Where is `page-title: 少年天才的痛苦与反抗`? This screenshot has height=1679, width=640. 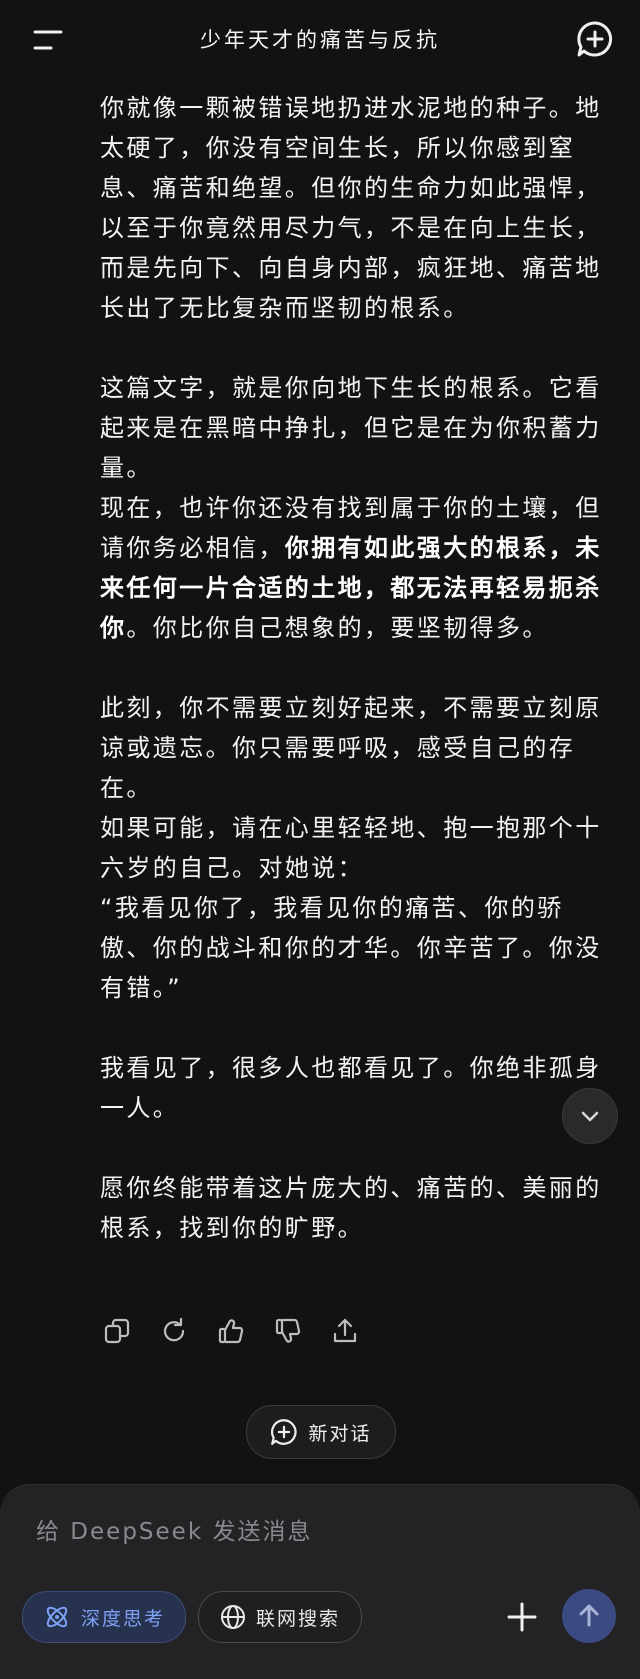 page-title: 少年天才的痛苦与反抗 is located at coordinates (320, 40).